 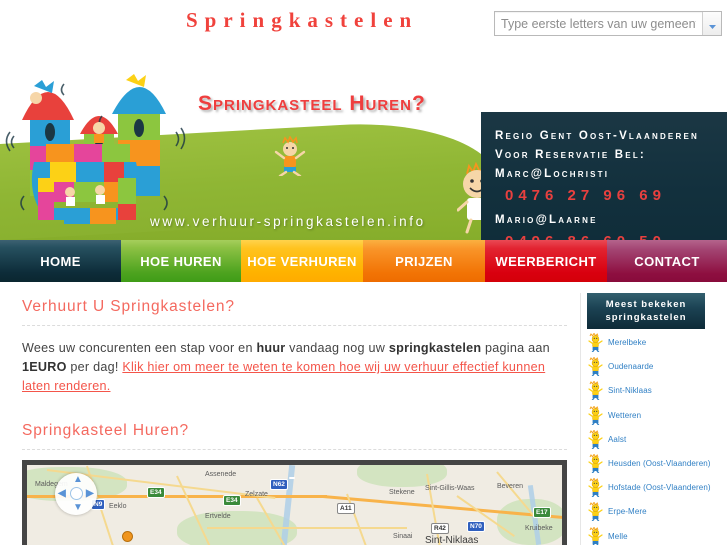 I want to click on map-shield-e34c, so click(x=292, y=478).